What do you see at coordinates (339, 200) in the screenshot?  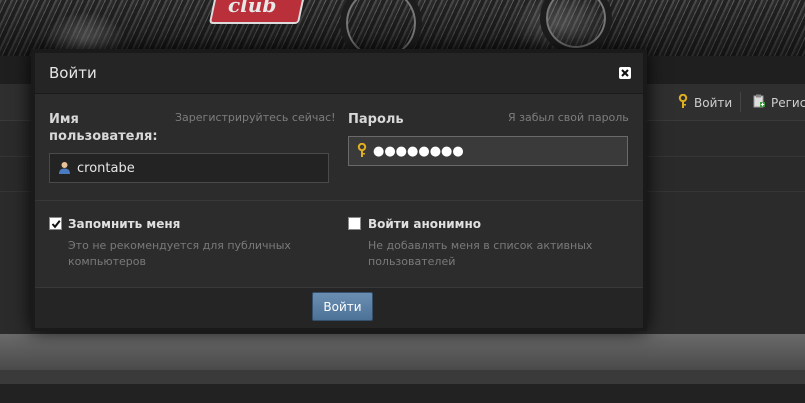 I see `section-divider` at bounding box center [339, 200].